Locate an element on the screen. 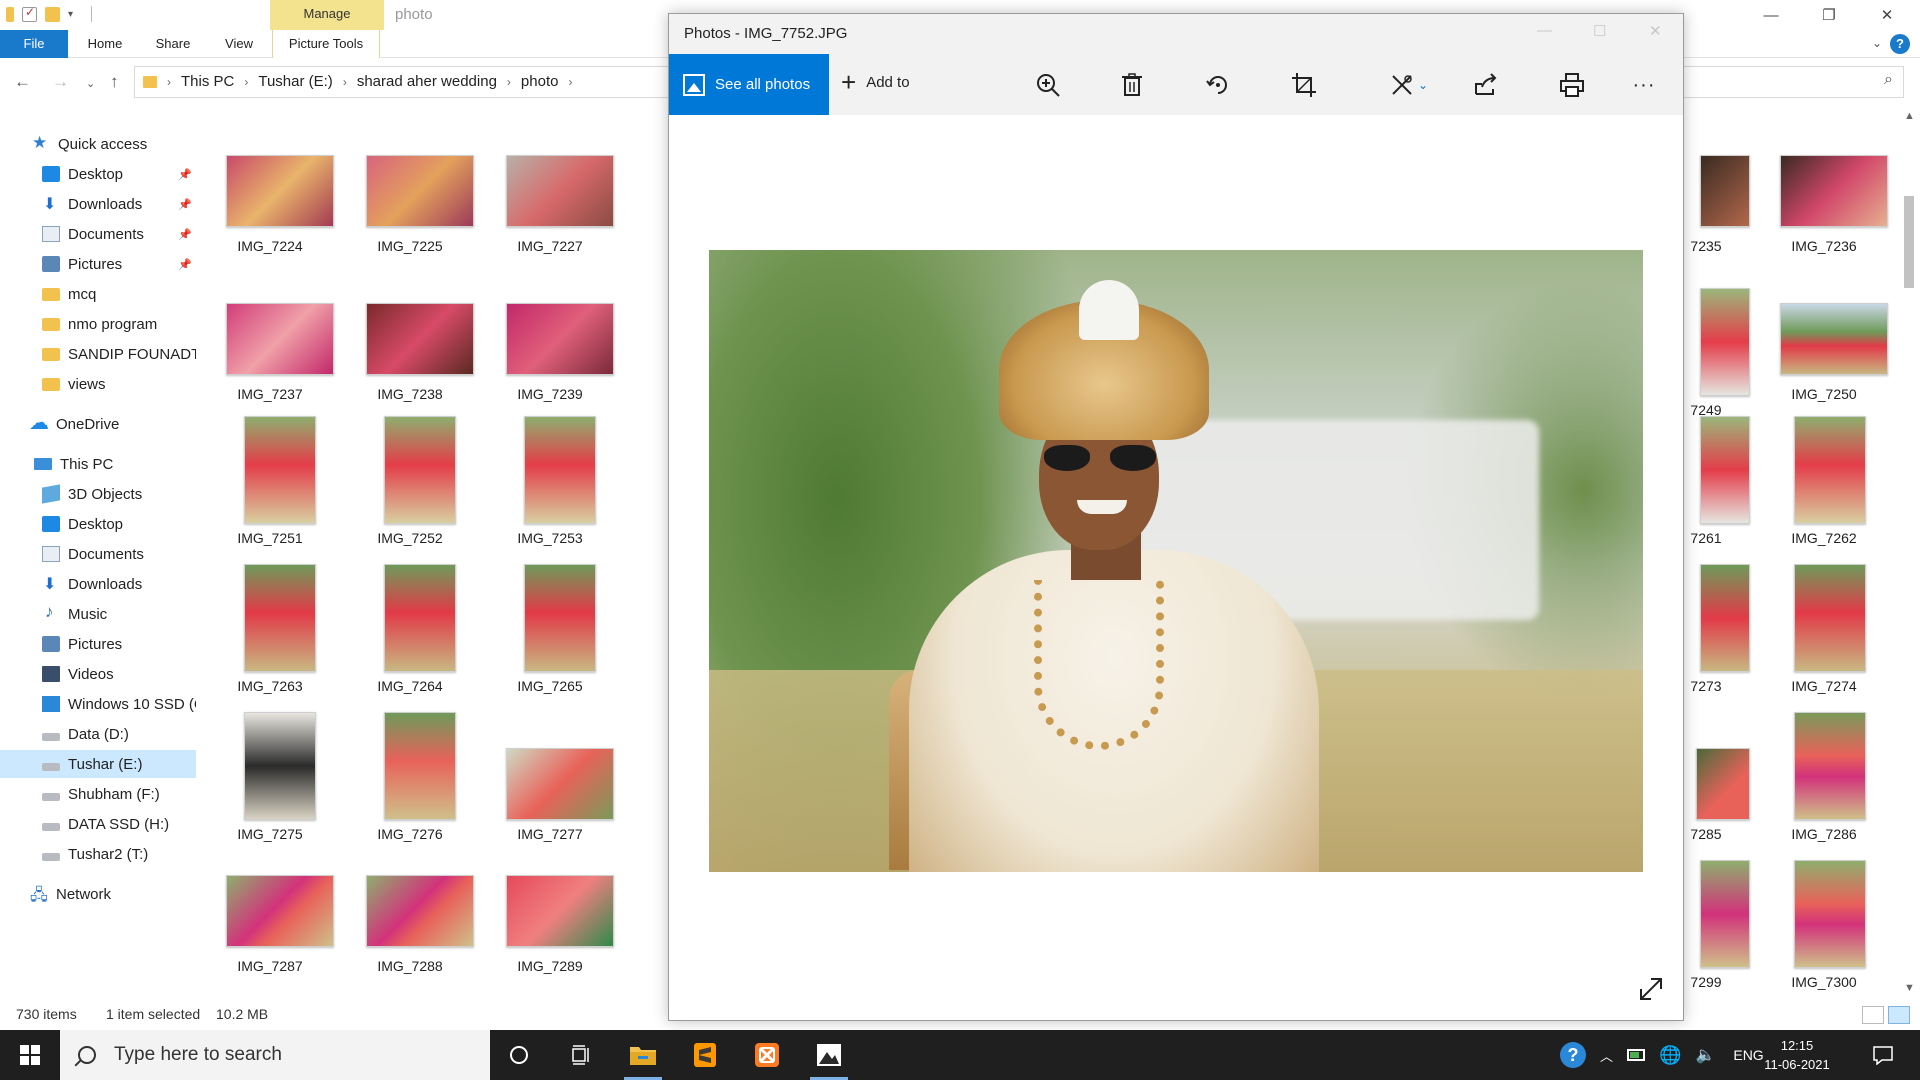 This screenshot has width=1920, height=1080. nav-3d-objects: 3D Objects is located at coordinates (98, 494).